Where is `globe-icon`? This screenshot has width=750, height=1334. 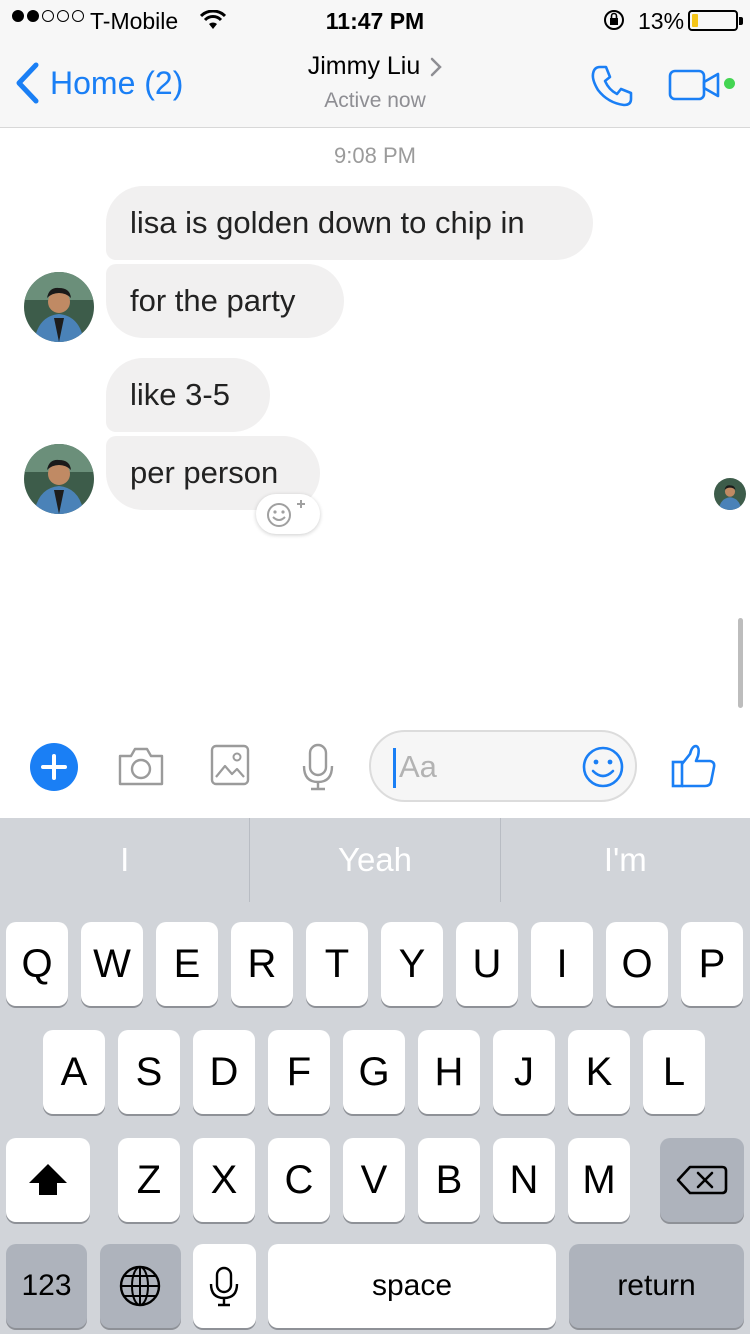
globe-icon is located at coordinates (140, 1286).